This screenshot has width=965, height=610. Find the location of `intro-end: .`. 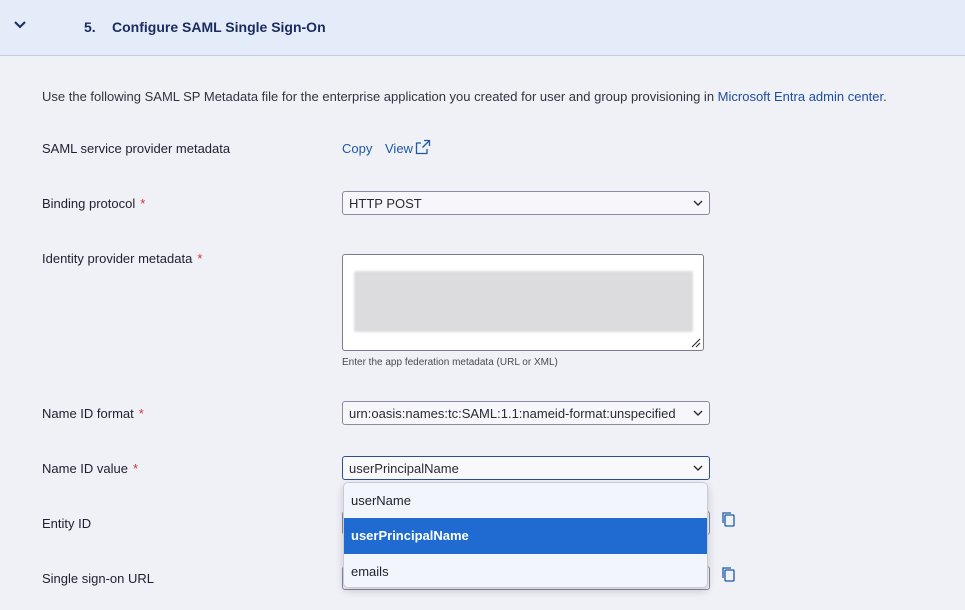

intro-end: . is located at coordinates (885, 96).